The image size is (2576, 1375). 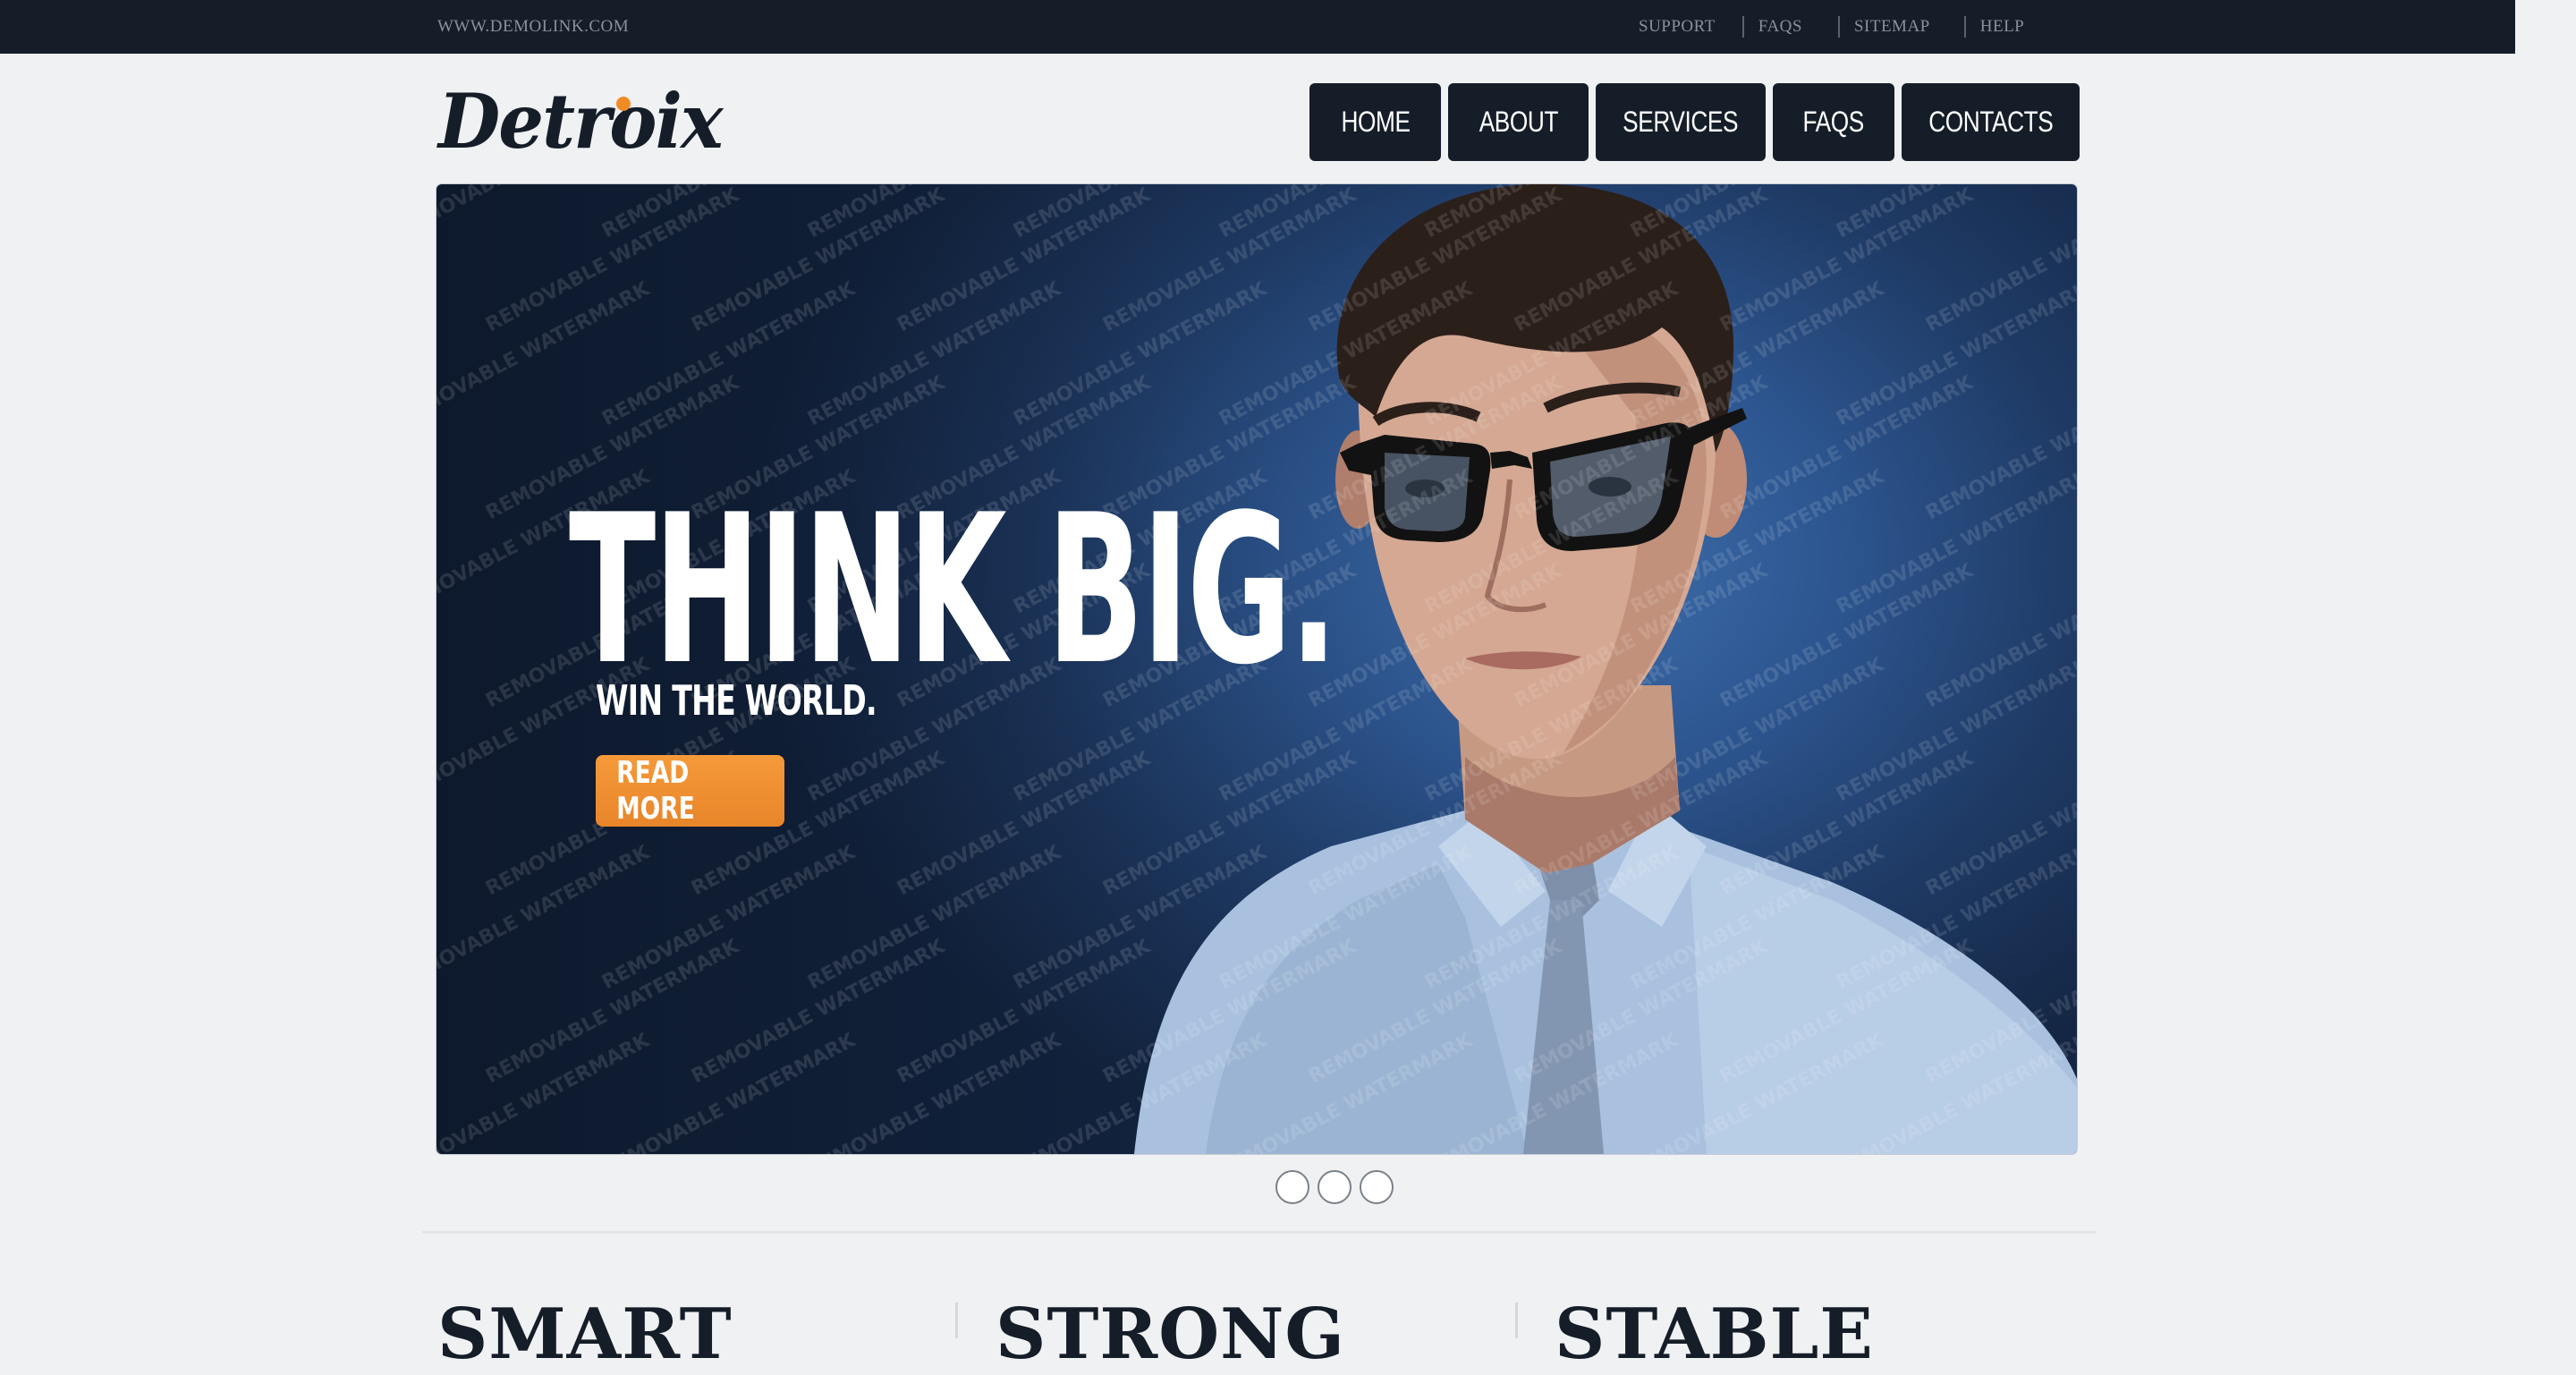 What do you see at coordinates (736, 700) in the screenshot?
I see `hero-subtitle: WIN THE WORLD.` at bounding box center [736, 700].